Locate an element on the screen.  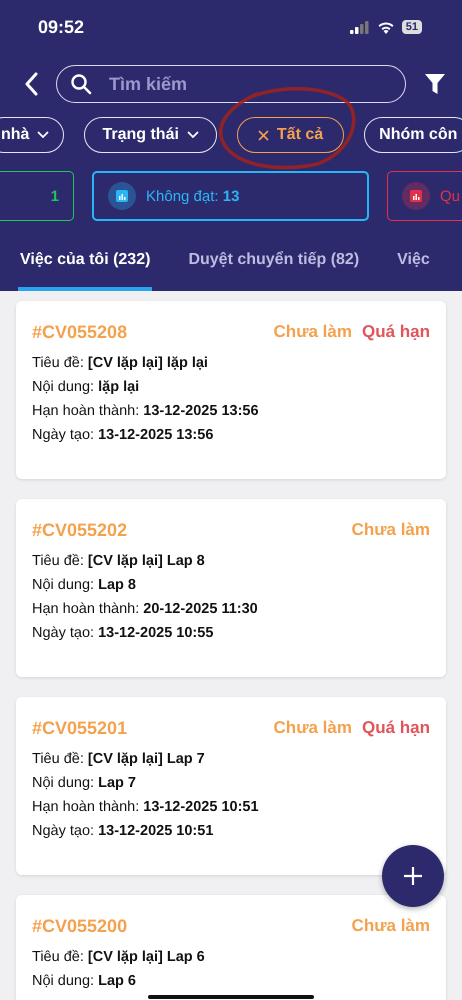
stat-label: Không đạt: 13 is located at coordinates (193, 196).